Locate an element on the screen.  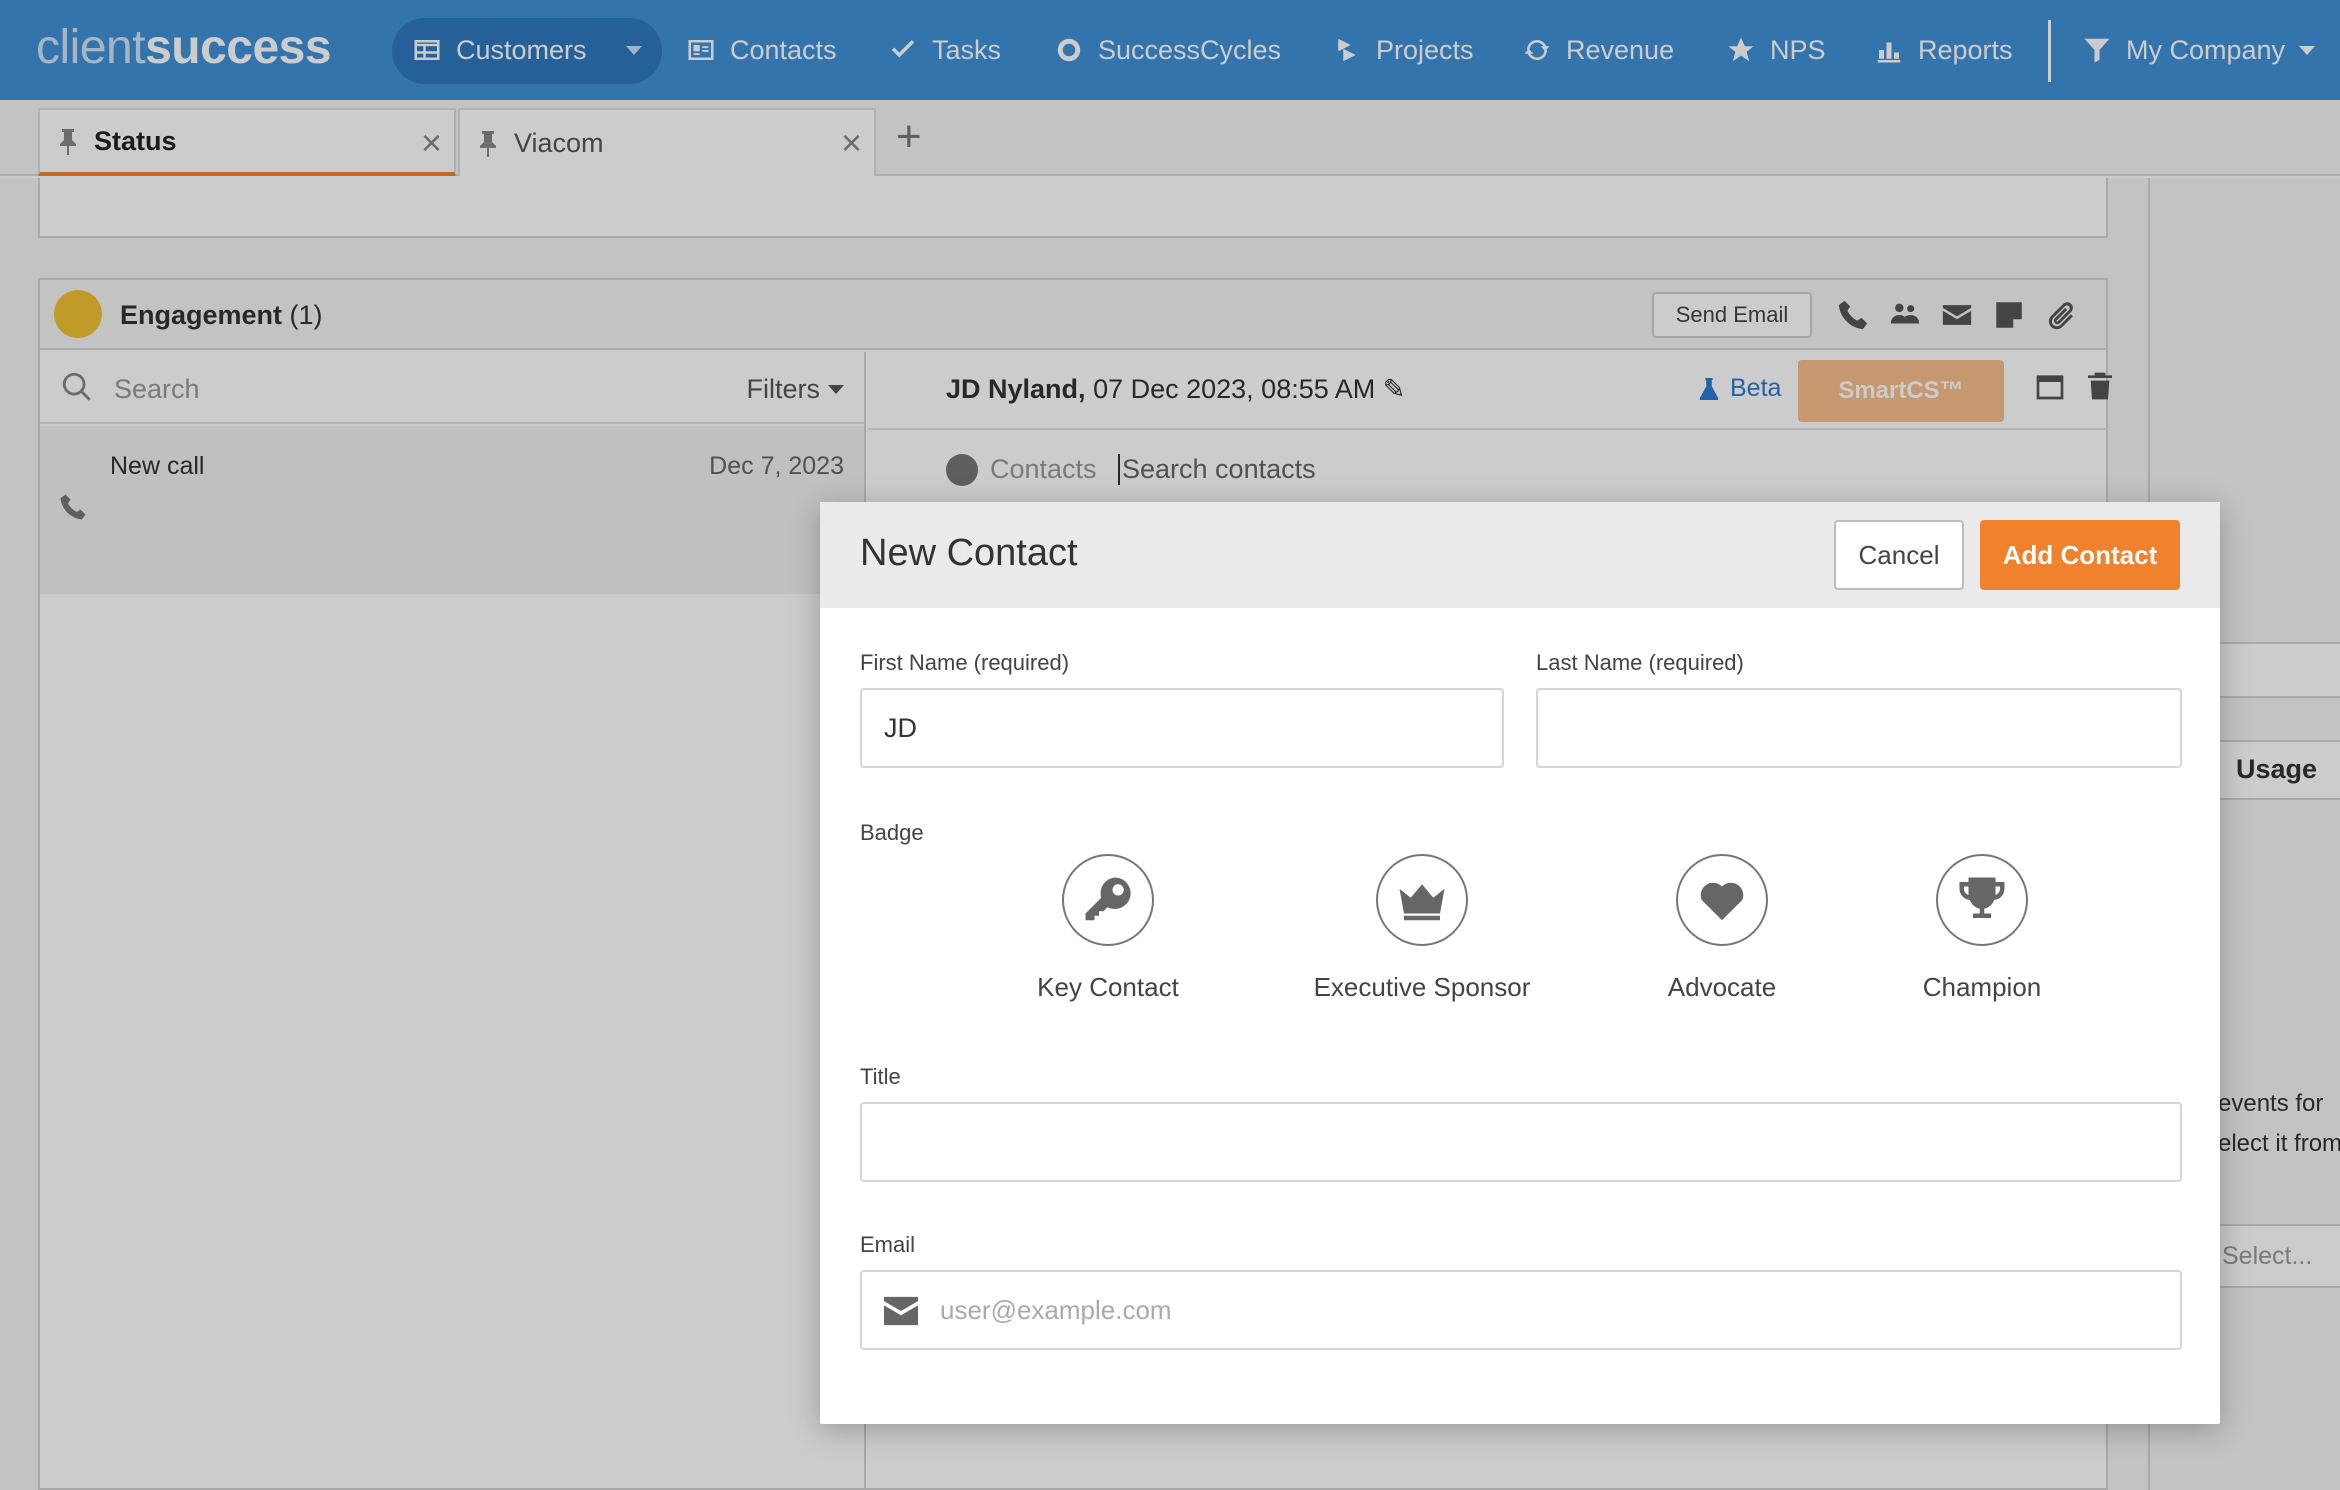
envelope-icon is located at coordinates (901, 1311).